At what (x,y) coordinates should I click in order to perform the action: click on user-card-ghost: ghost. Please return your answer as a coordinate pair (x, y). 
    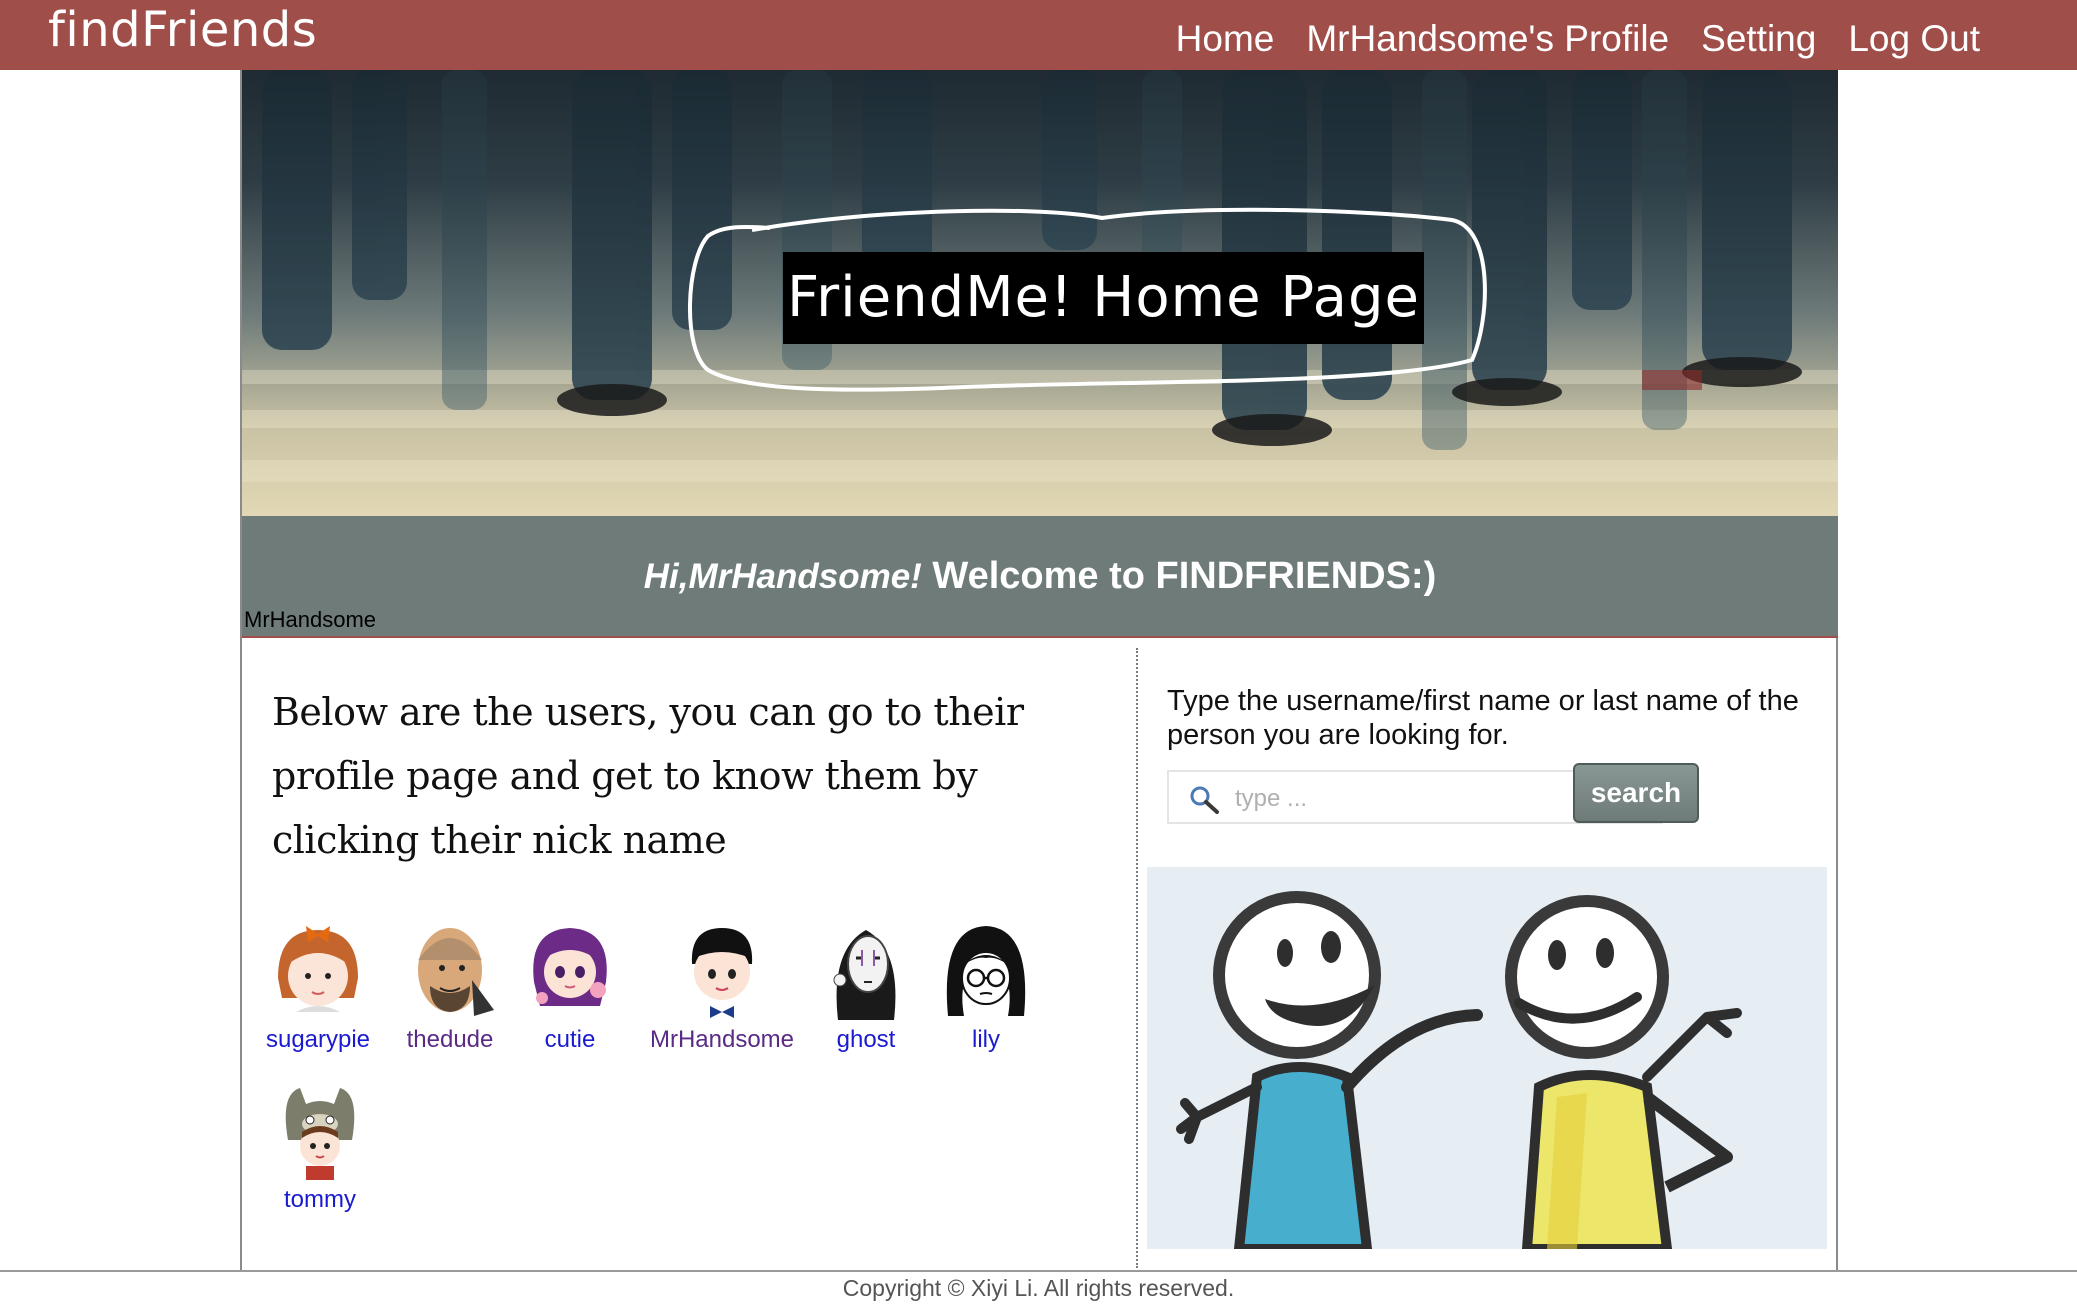
    Looking at the image, I should click on (866, 987).